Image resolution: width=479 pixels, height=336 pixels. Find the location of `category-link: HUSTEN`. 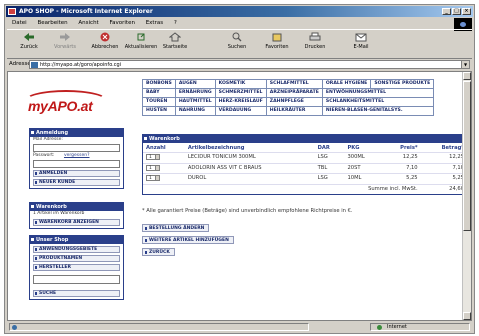

category-link: HUSTEN is located at coordinates (159, 111).